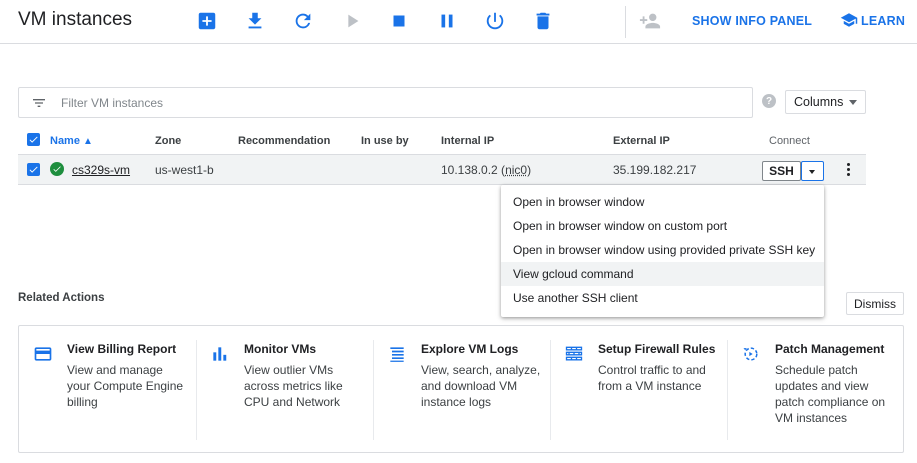 The width and height of the screenshot is (917, 463). What do you see at coordinates (447, 21) in the screenshot?
I see `suspend-icon` at bounding box center [447, 21].